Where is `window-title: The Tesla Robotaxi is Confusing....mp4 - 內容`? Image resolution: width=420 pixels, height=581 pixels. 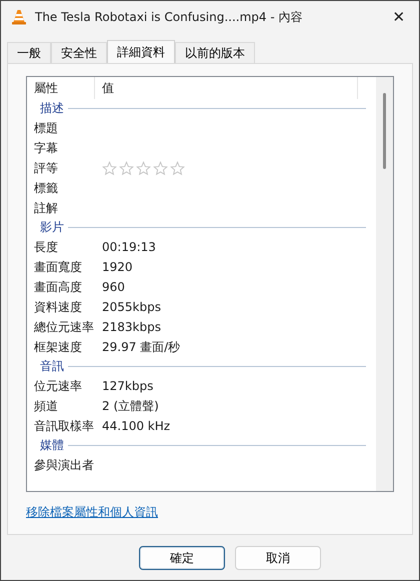 window-title: The Tesla Robotaxi is Confusing....mp4 - 內容 is located at coordinates (169, 17).